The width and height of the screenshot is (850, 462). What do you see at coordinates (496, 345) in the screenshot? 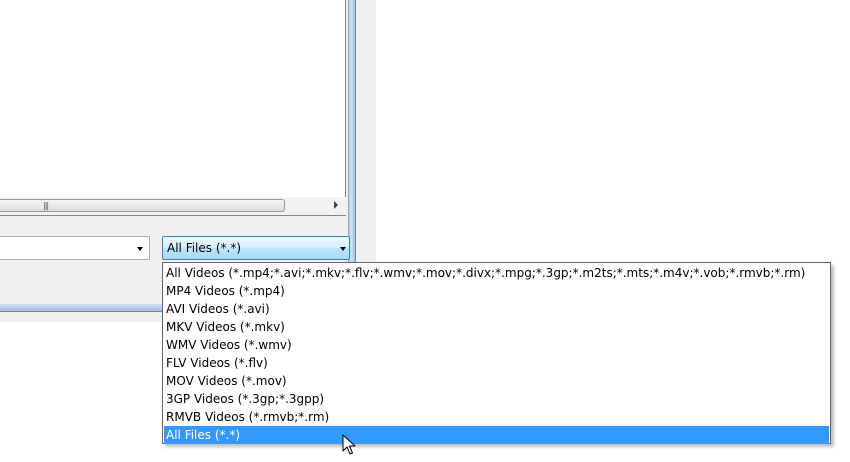
I see `dropdown-option-wmv: WMV Videos (*.wmv)` at bounding box center [496, 345].